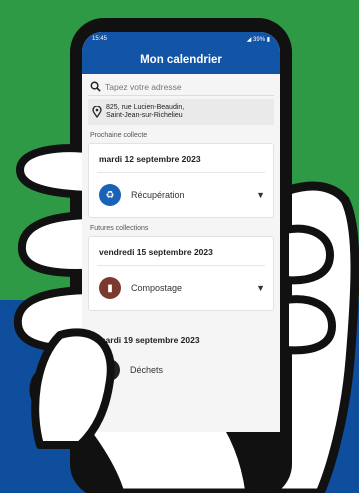 This screenshot has width=359, height=493. Describe the element at coordinates (157, 288) in the screenshot. I see `collection-type: Compostage` at that location.